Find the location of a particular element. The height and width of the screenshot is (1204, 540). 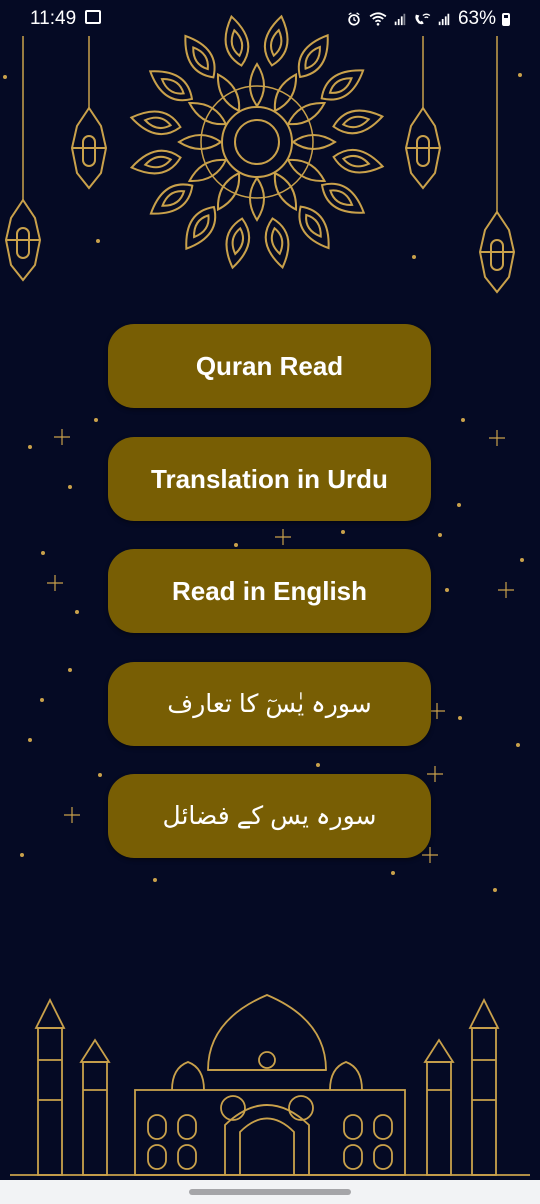

read-english-button: Read in English is located at coordinates (269, 591).